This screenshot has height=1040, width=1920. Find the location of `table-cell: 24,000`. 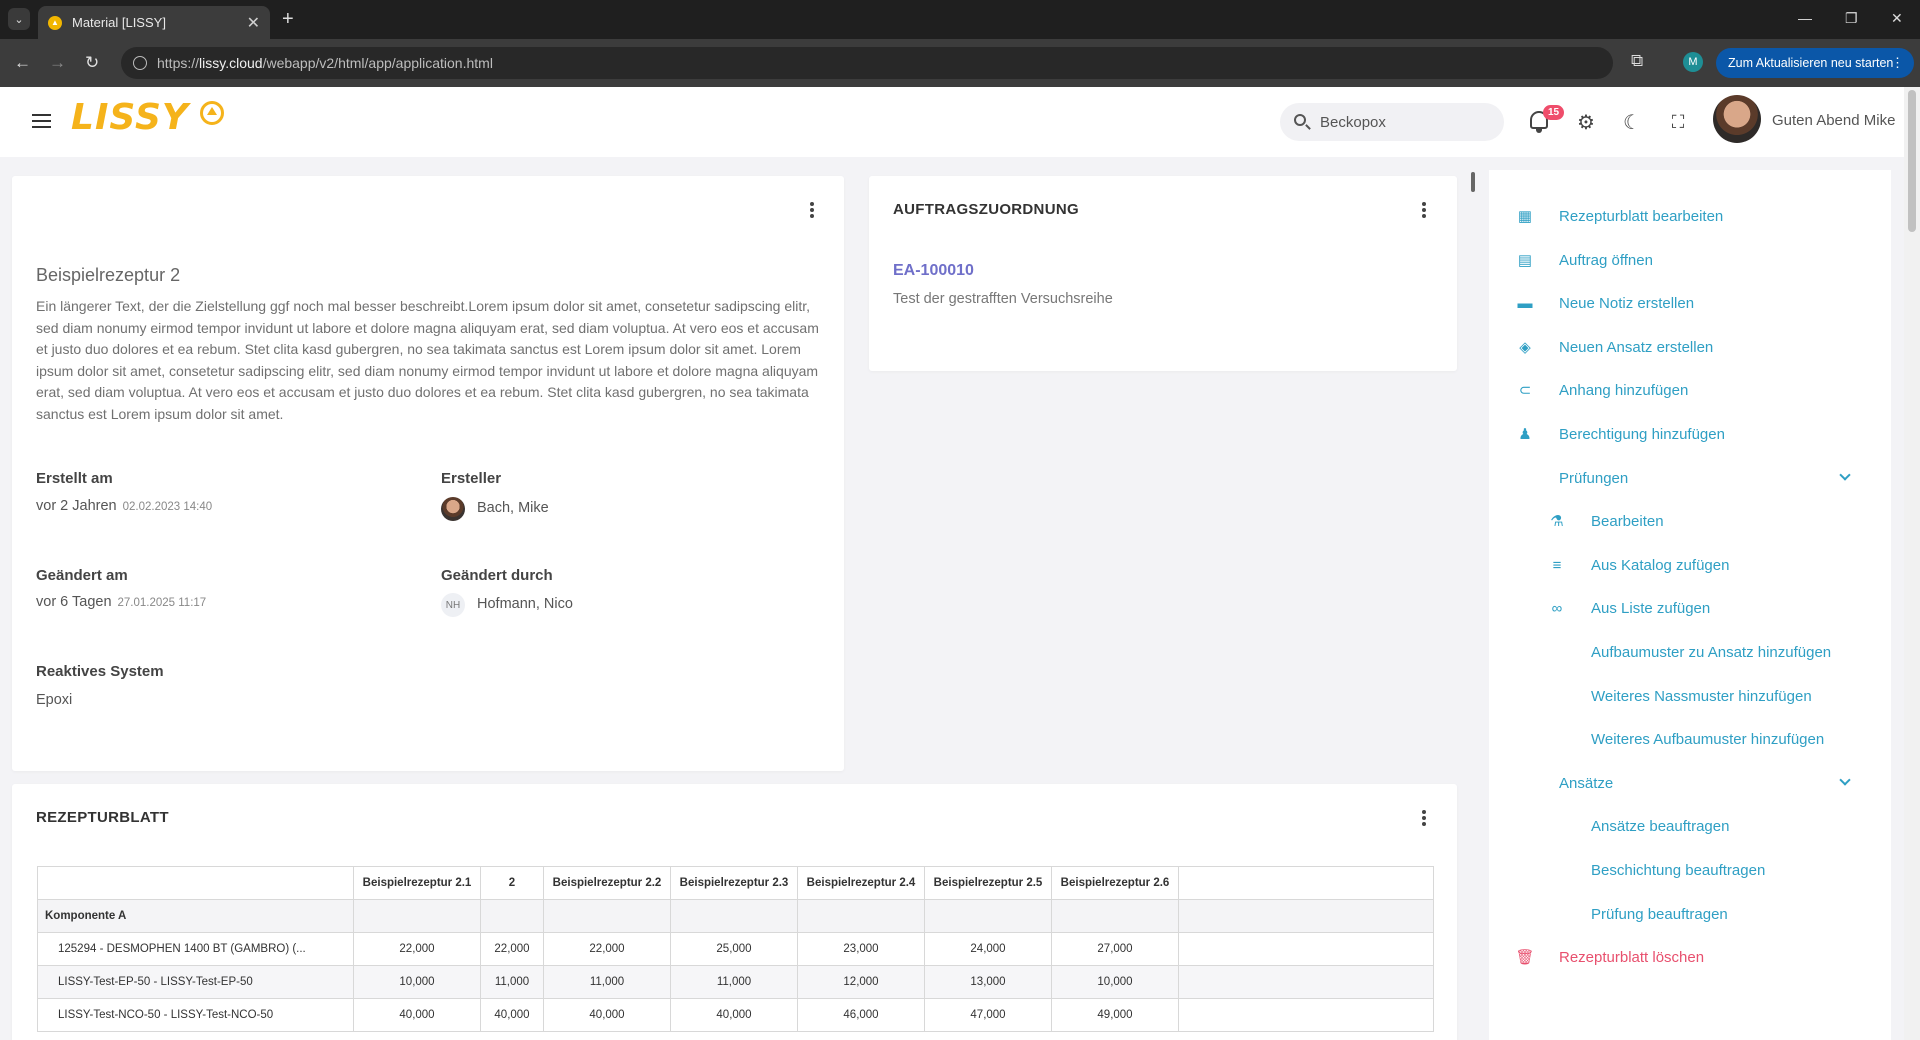

table-cell: 24,000 is located at coordinates (988, 949).